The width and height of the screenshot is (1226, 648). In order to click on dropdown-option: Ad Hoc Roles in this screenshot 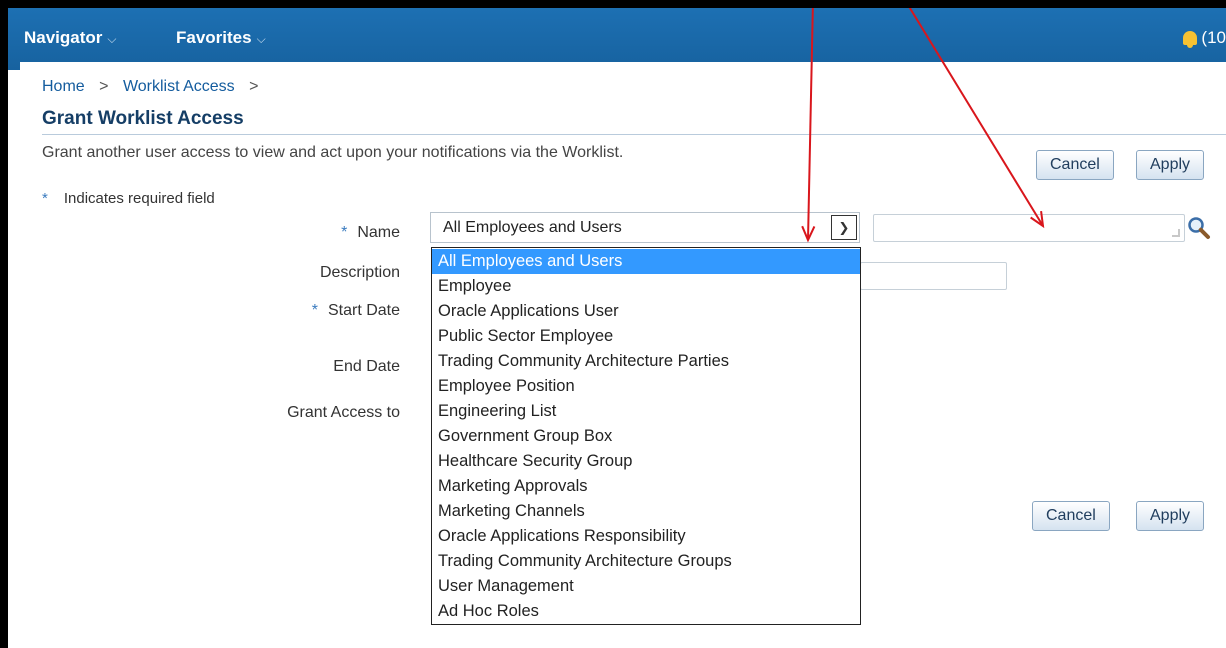, I will do `click(646, 611)`.